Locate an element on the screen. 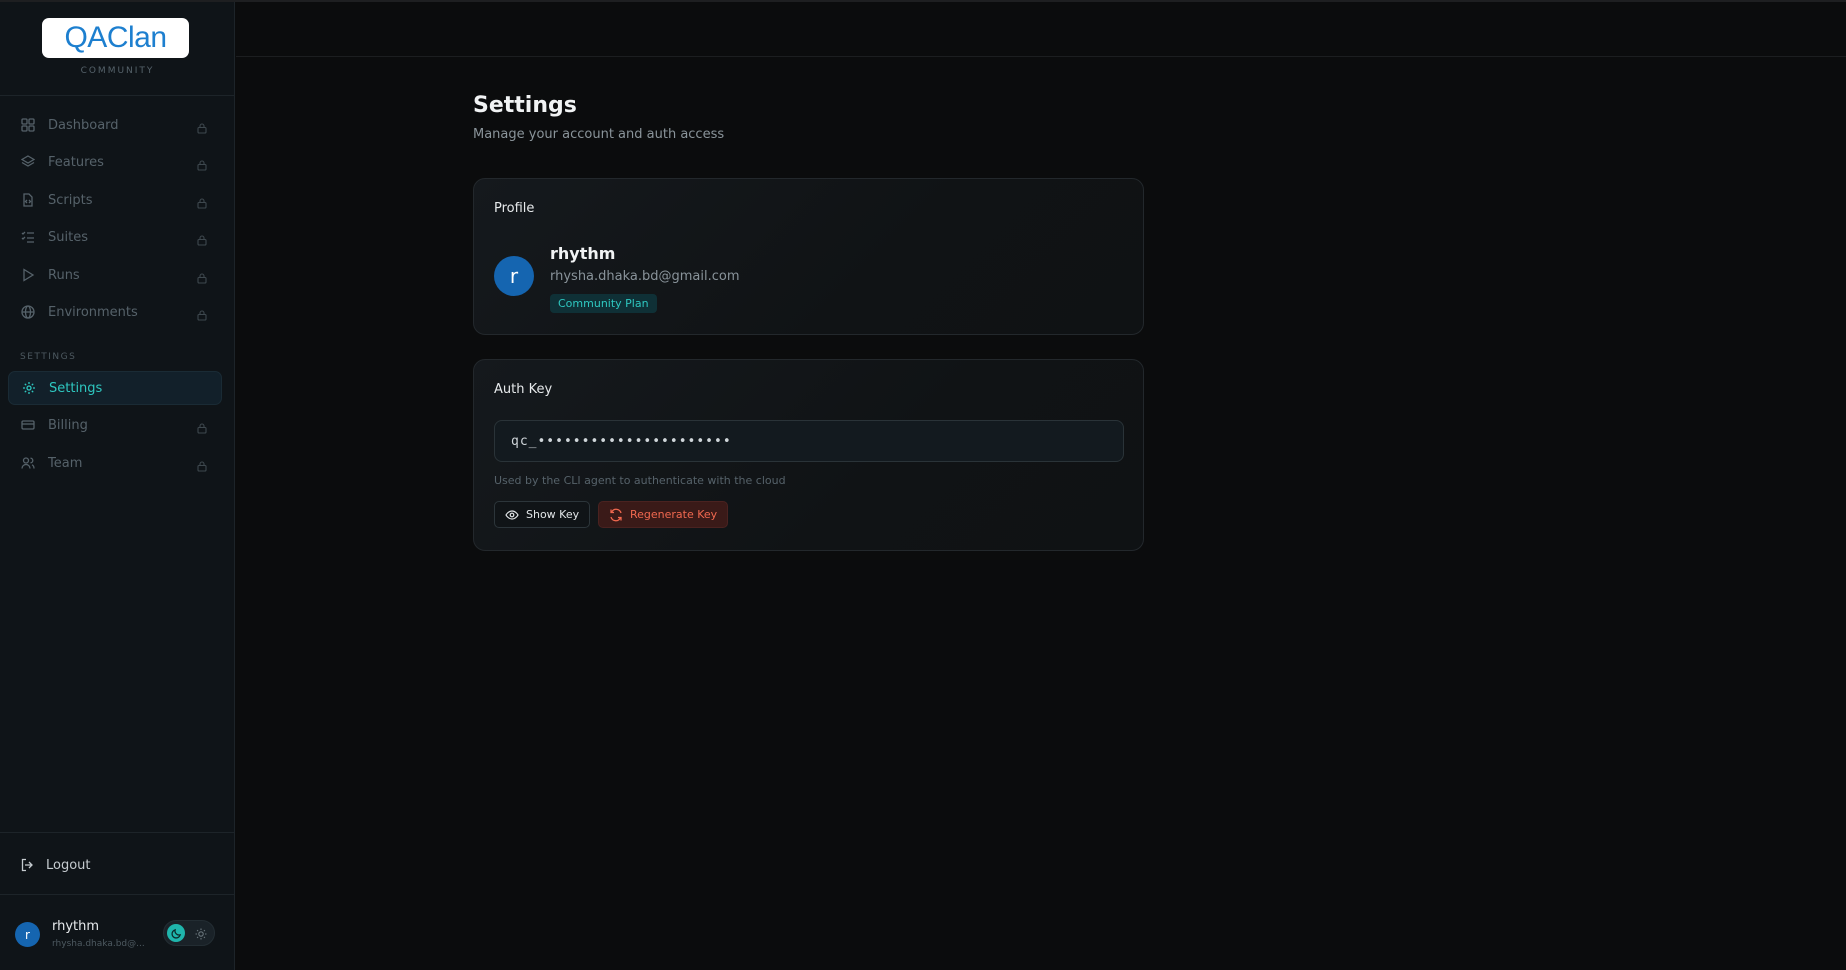 The image size is (1846, 970). sun-icon is located at coordinates (201, 933).